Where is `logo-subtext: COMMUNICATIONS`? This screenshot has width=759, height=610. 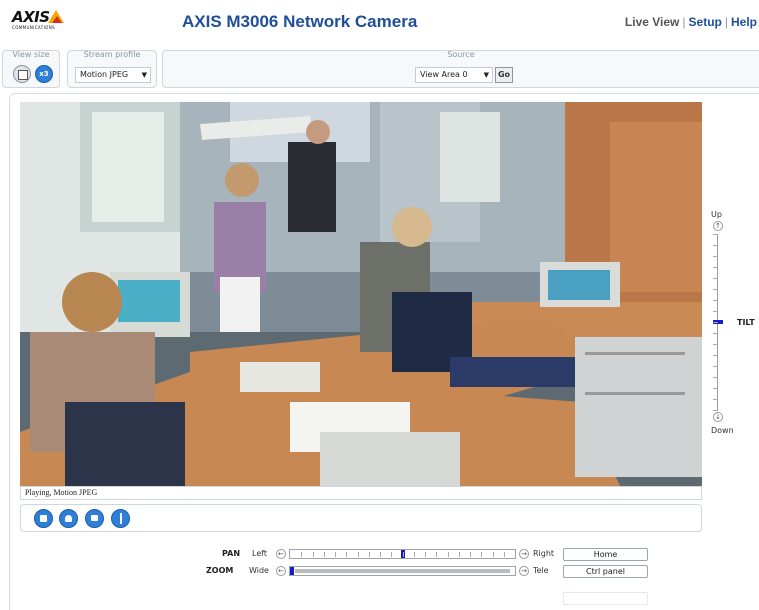 logo-subtext: COMMUNICATIONS is located at coordinates (34, 27).